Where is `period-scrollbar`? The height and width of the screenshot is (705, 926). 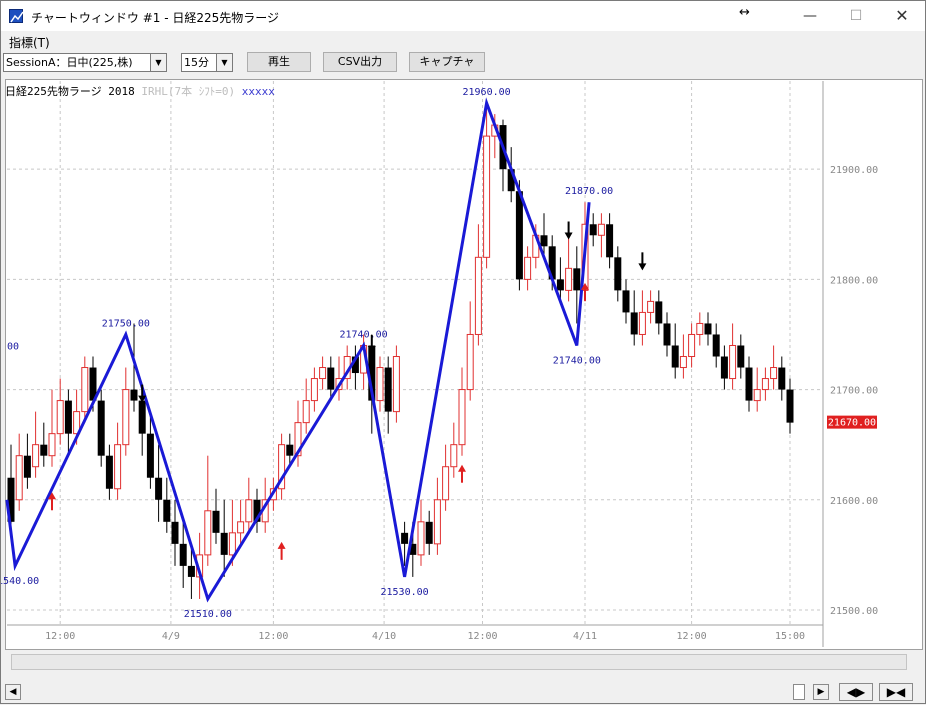 period-scrollbar is located at coordinates (459, 662).